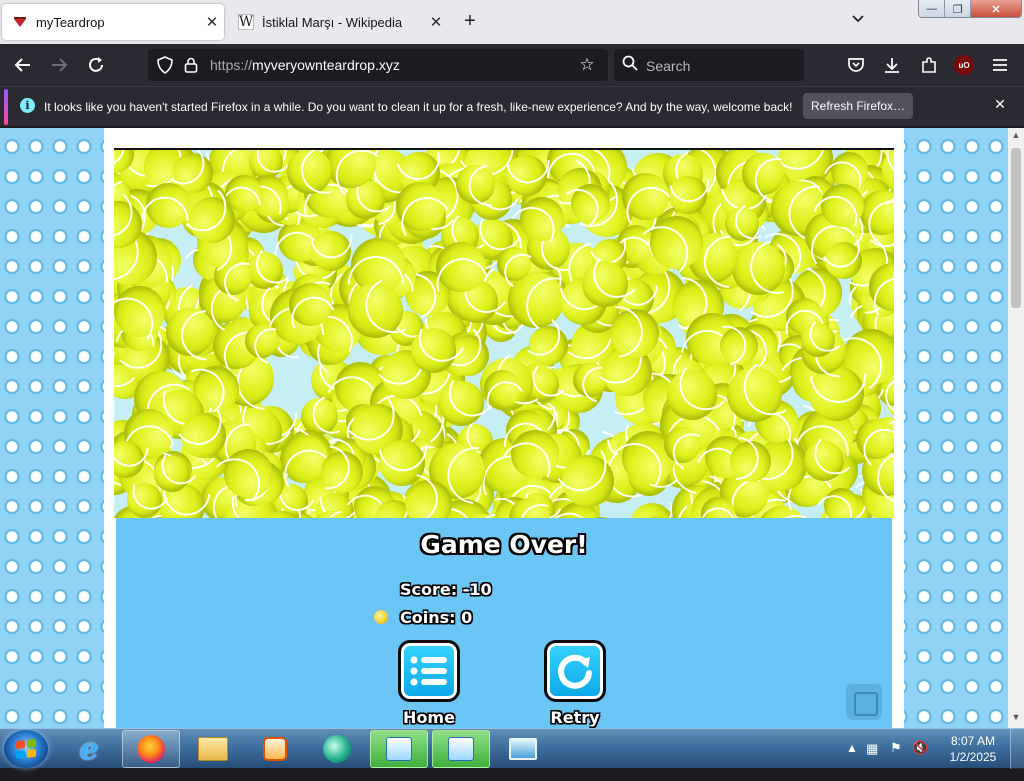 The height and width of the screenshot is (781, 1024). I want to click on tab-wikipedia: W İstiklal Marşı - Wikipedia ✕, so click(338, 22).